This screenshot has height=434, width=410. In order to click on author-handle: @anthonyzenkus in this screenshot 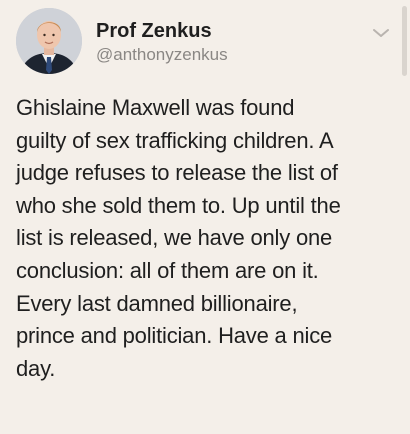, I will do `click(162, 55)`.